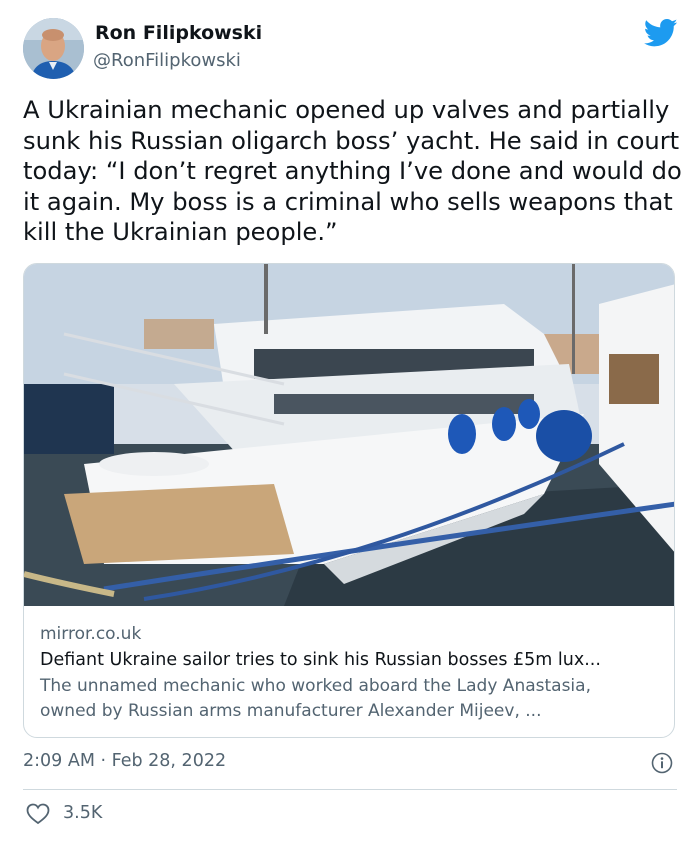 Image resolution: width=700 pixels, height=842 pixels. Describe the element at coordinates (124, 761) in the screenshot. I see `tweet-timestamp: 2:09 AM · Feb 28, 2022` at that location.